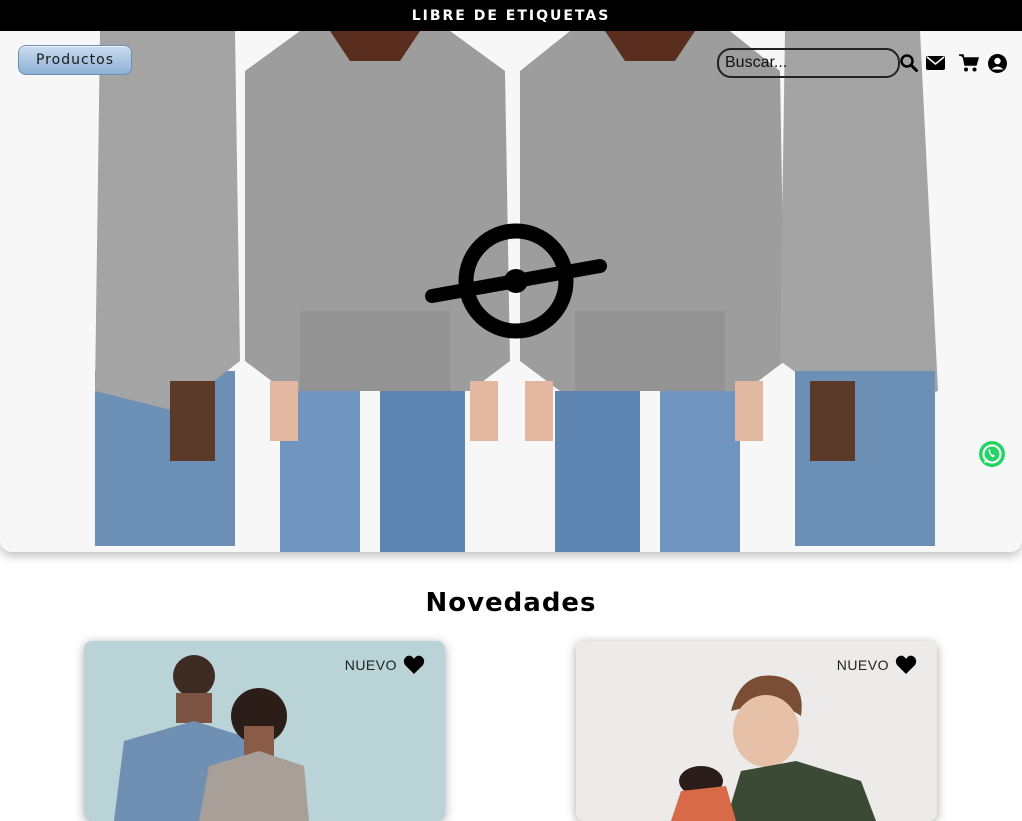 This screenshot has height=821, width=1022. Describe the element at coordinates (969, 63) in the screenshot. I see `cart-icon` at that location.